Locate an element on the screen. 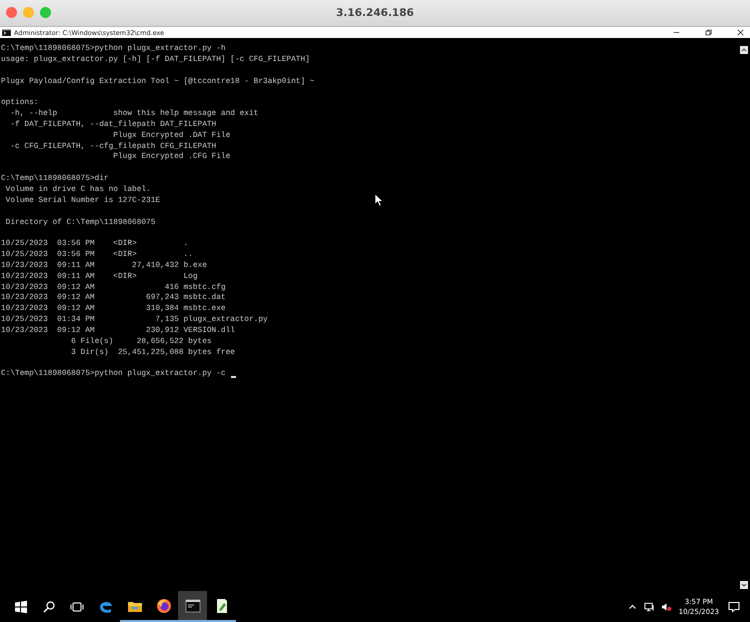  text-cursor is located at coordinates (233, 377).